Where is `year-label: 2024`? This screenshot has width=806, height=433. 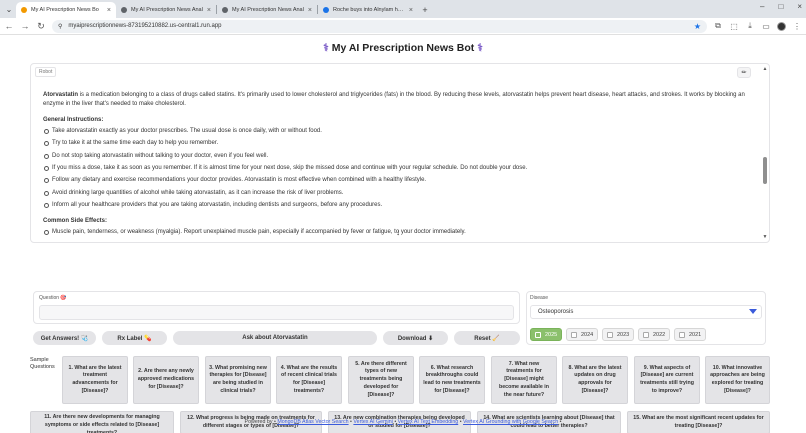
year-label: 2024 is located at coordinates (587, 334).